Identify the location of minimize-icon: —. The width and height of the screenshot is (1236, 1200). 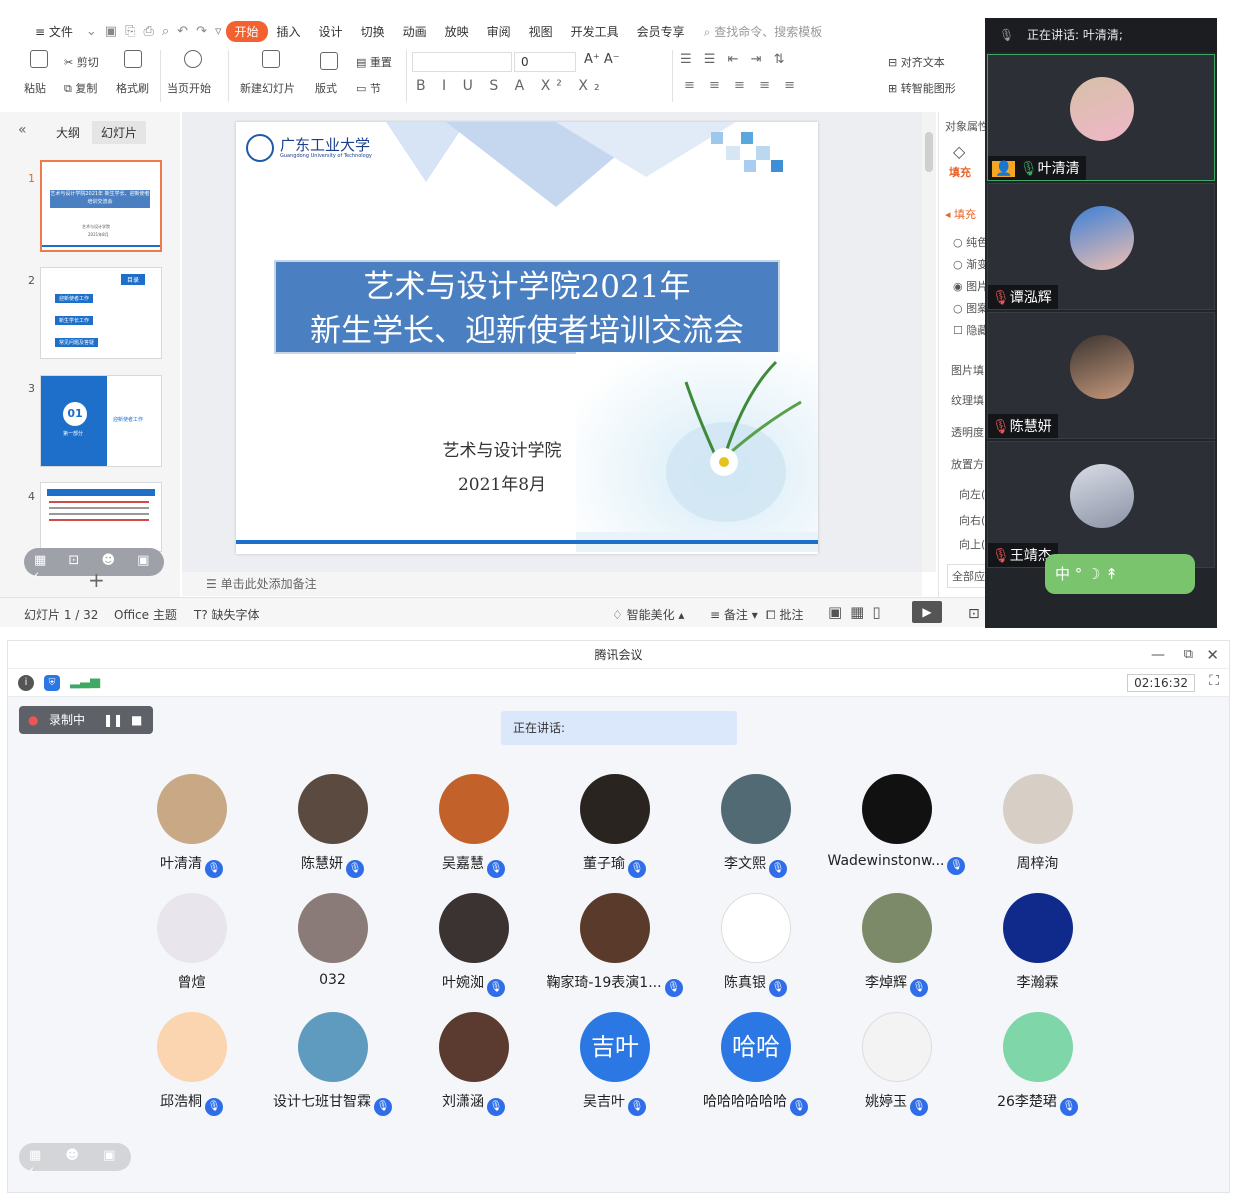
(1158, 655).